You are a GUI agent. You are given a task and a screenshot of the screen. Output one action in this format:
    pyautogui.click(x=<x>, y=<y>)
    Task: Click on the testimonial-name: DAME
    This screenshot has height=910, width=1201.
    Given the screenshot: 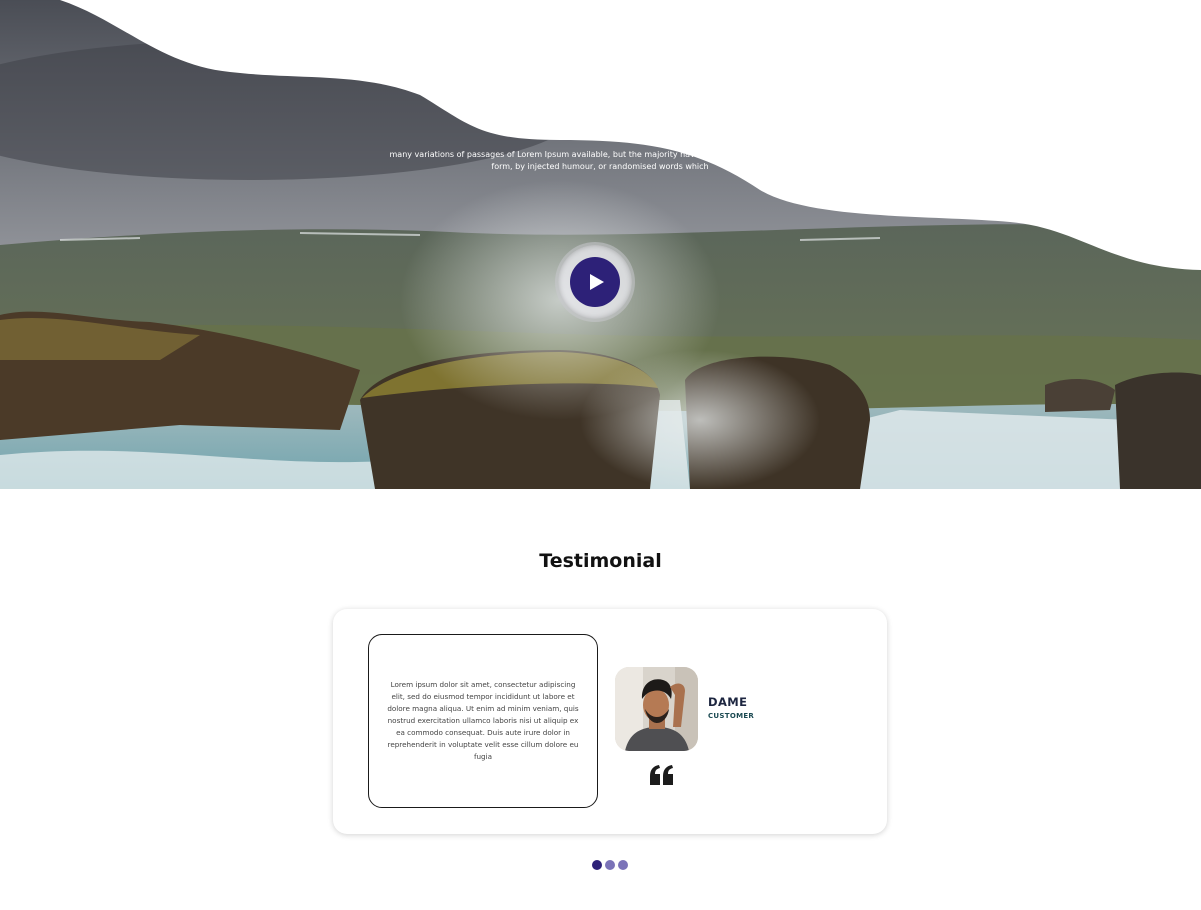 What is the action you would take?
    pyautogui.click(x=728, y=702)
    